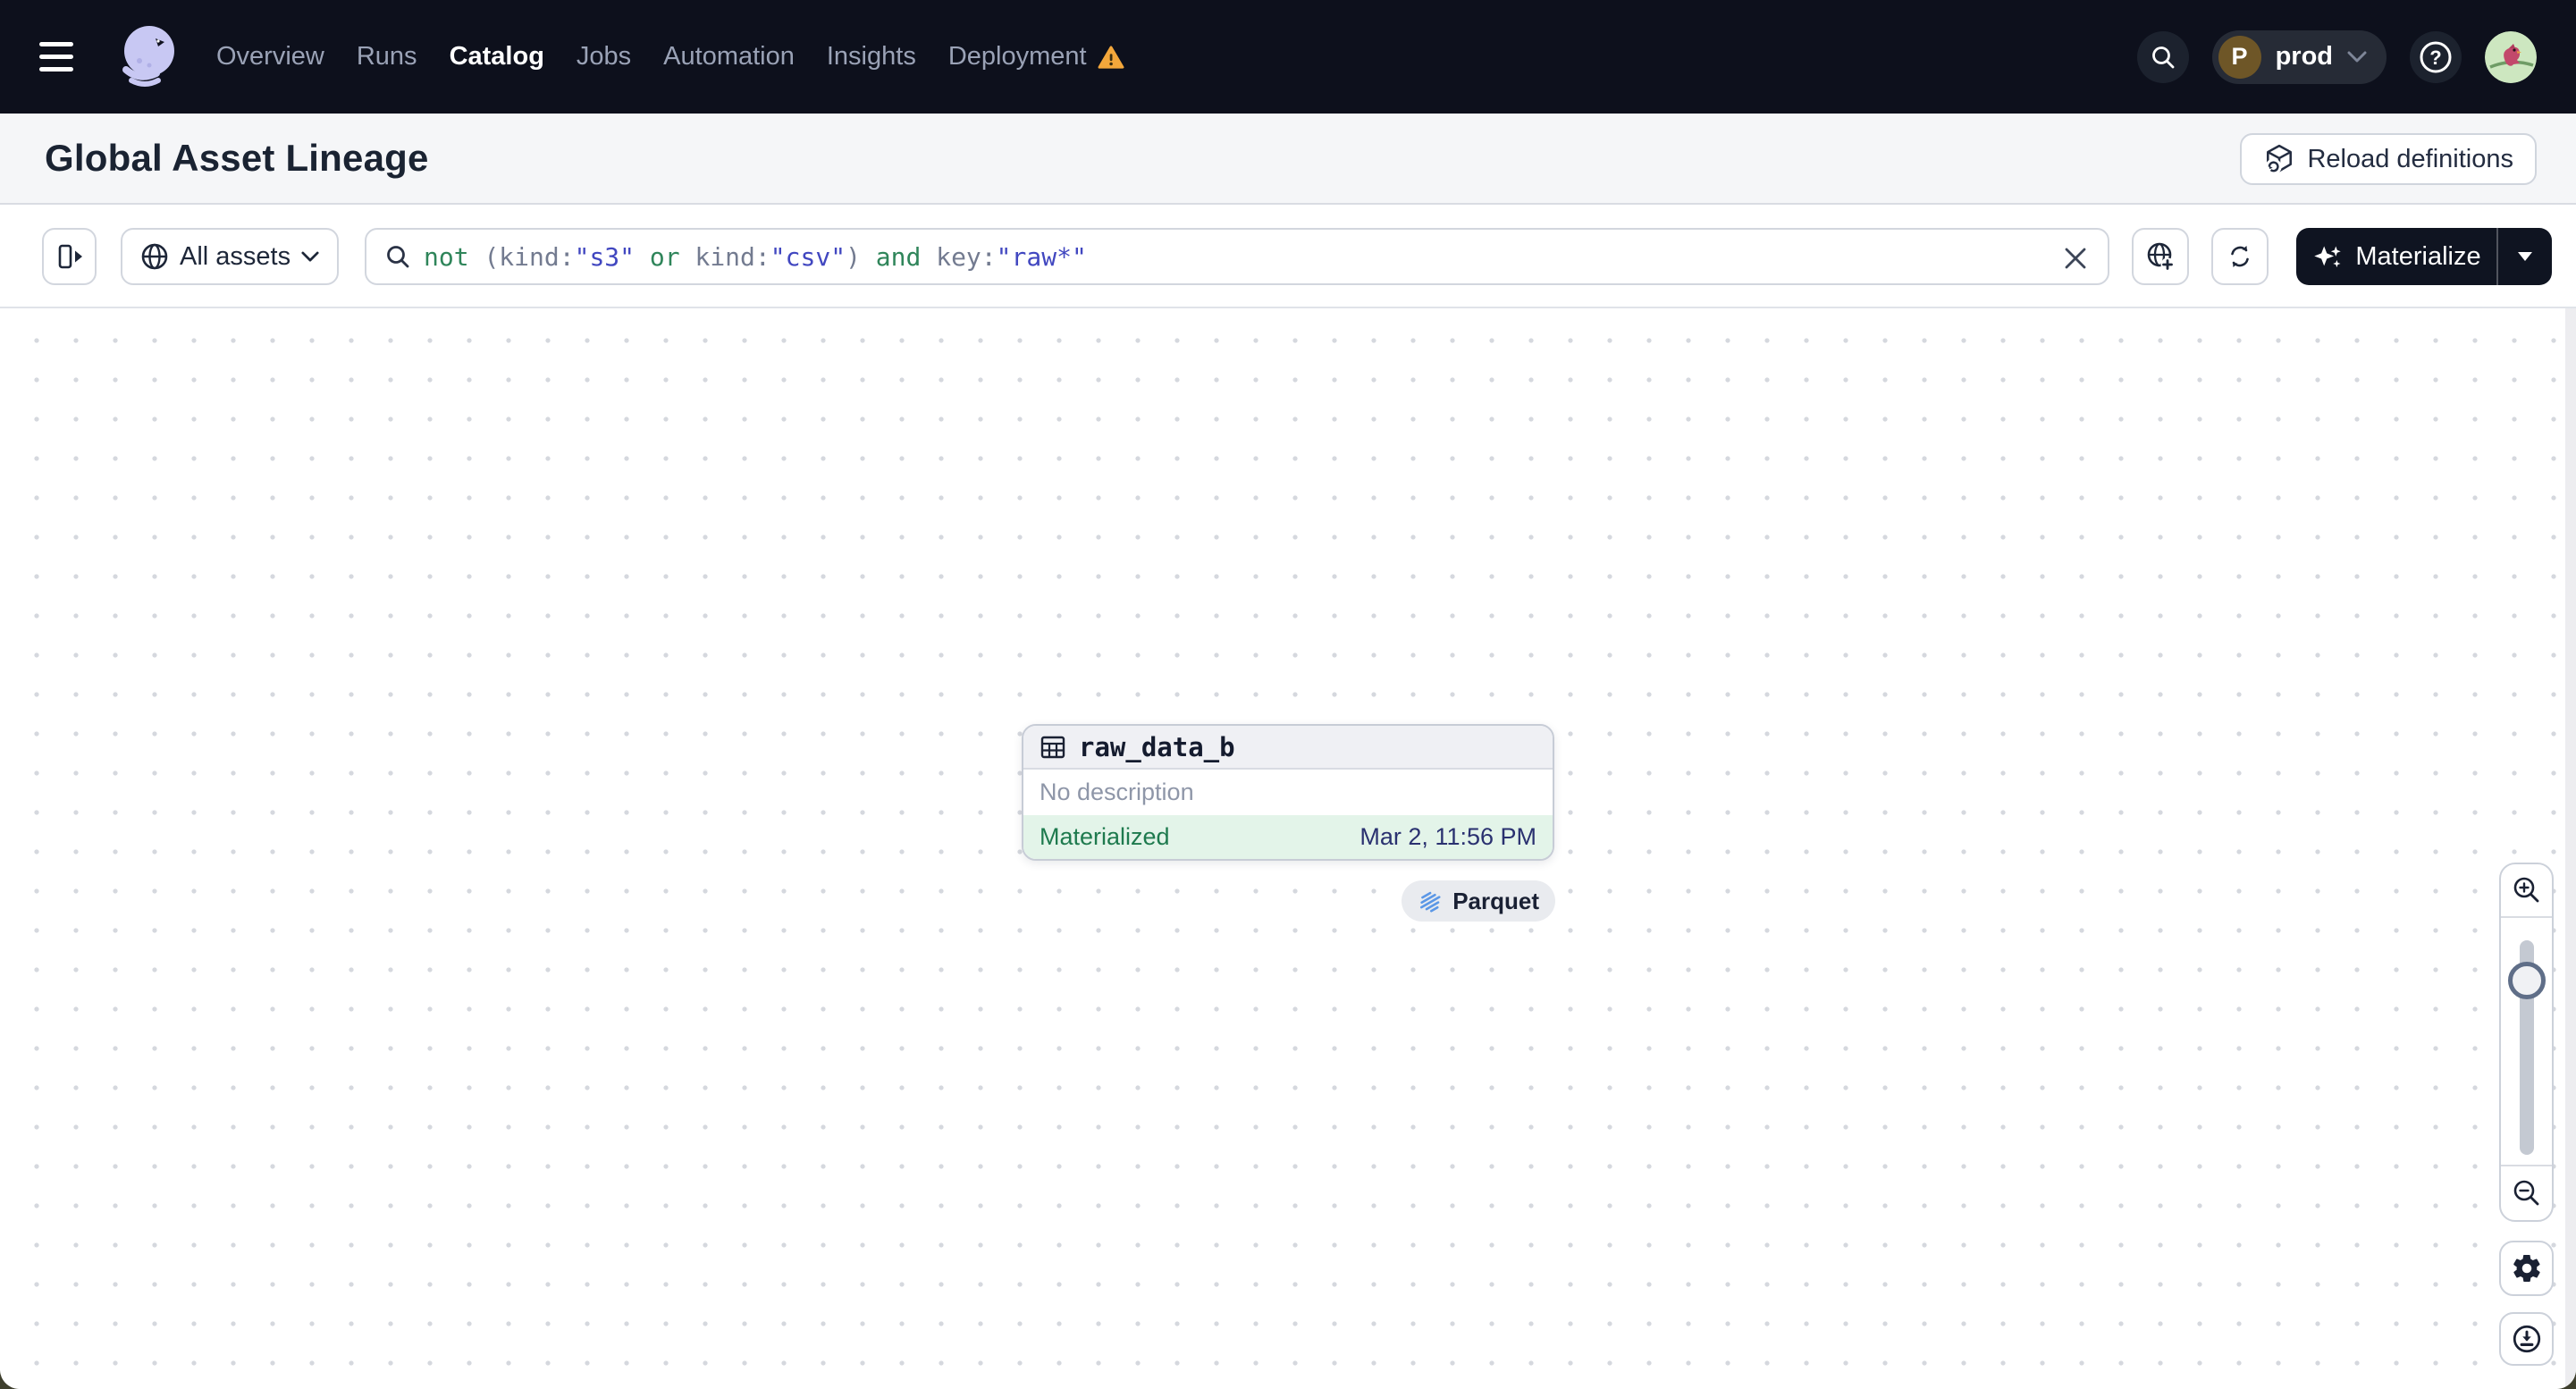 The image size is (2576, 1389). What do you see at coordinates (1496, 900) in the screenshot?
I see `kind-tag-label: Parquet` at bounding box center [1496, 900].